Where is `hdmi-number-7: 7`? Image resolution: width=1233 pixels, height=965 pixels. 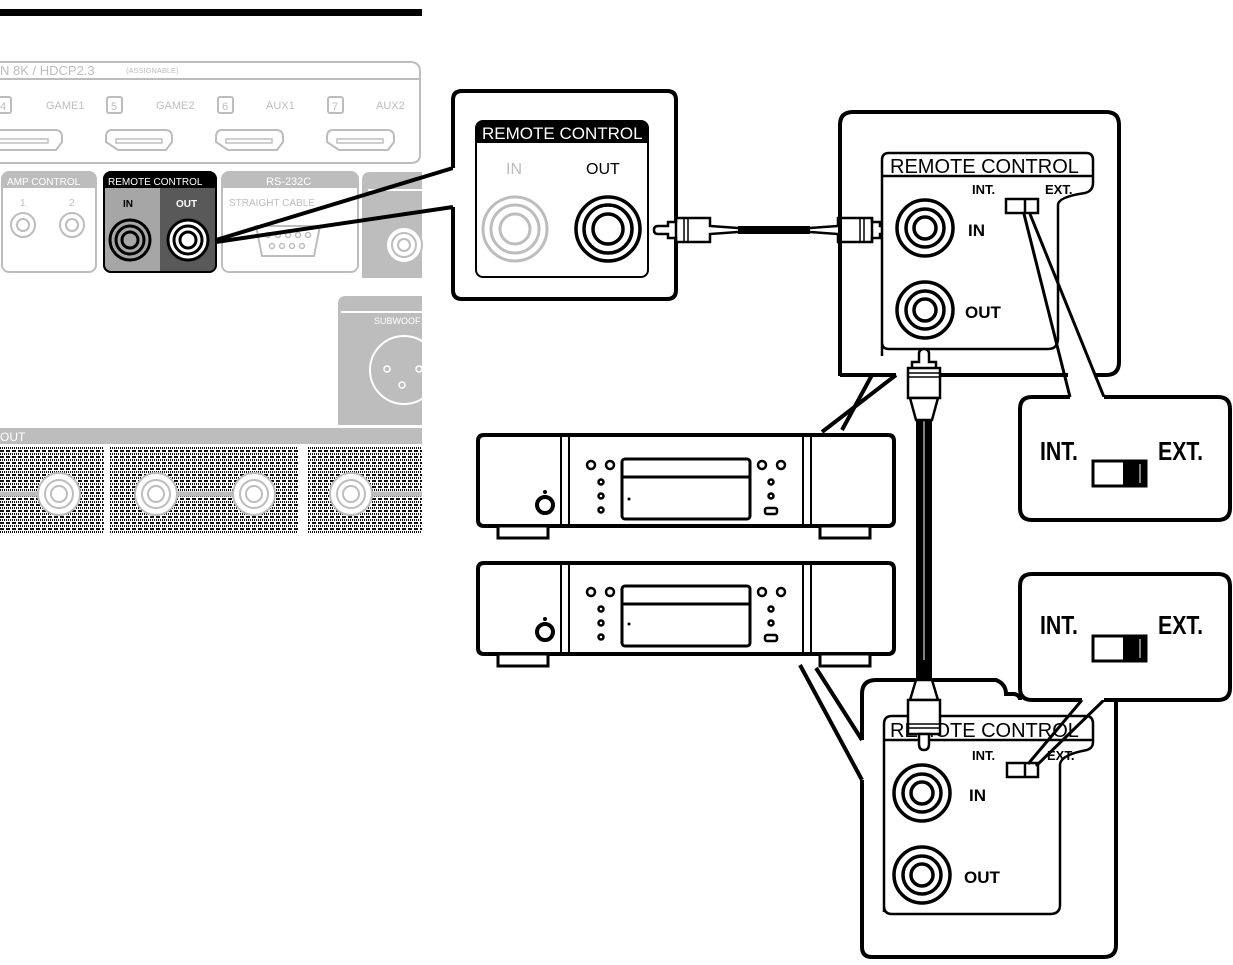 hdmi-number-7: 7 is located at coordinates (335, 107).